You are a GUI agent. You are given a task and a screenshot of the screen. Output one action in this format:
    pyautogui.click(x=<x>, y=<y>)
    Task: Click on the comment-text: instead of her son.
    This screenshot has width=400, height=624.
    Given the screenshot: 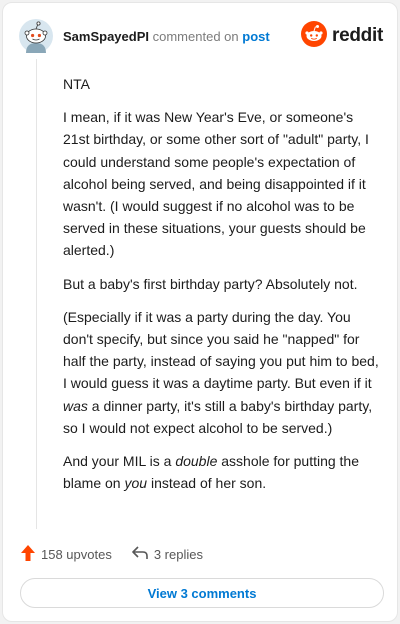 What is the action you would take?
    pyautogui.click(x=207, y=483)
    